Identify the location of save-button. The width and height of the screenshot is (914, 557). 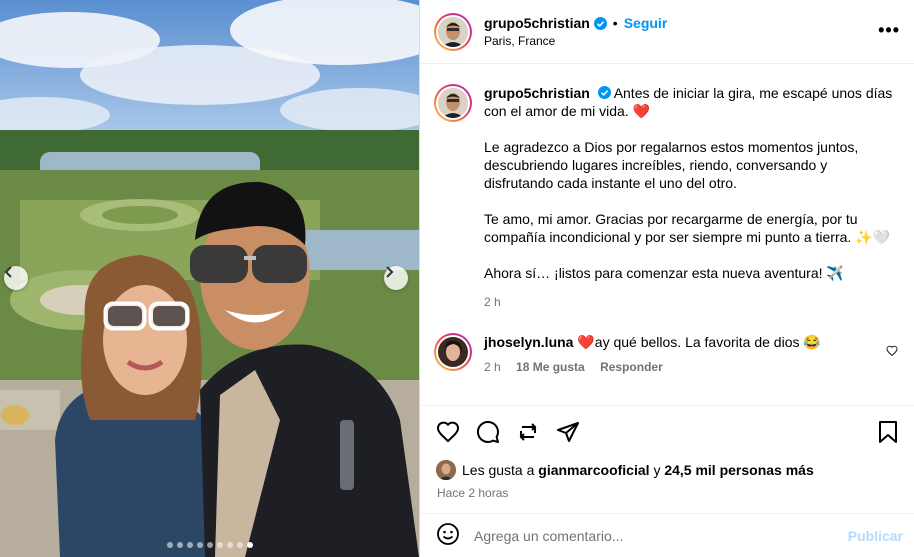
(888, 432).